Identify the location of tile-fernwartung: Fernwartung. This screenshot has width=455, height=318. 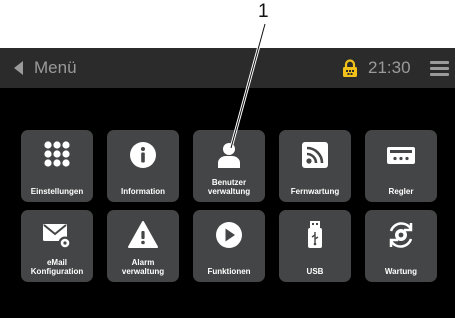
(315, 166).